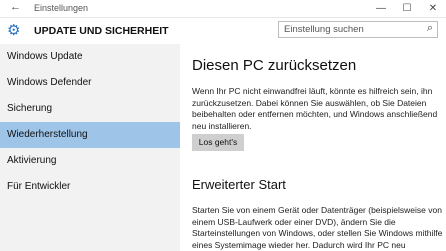 This screenshot has height=251, width=446. I want to click on sidebar-item-label: Für Entwickler, so click(39, 186).